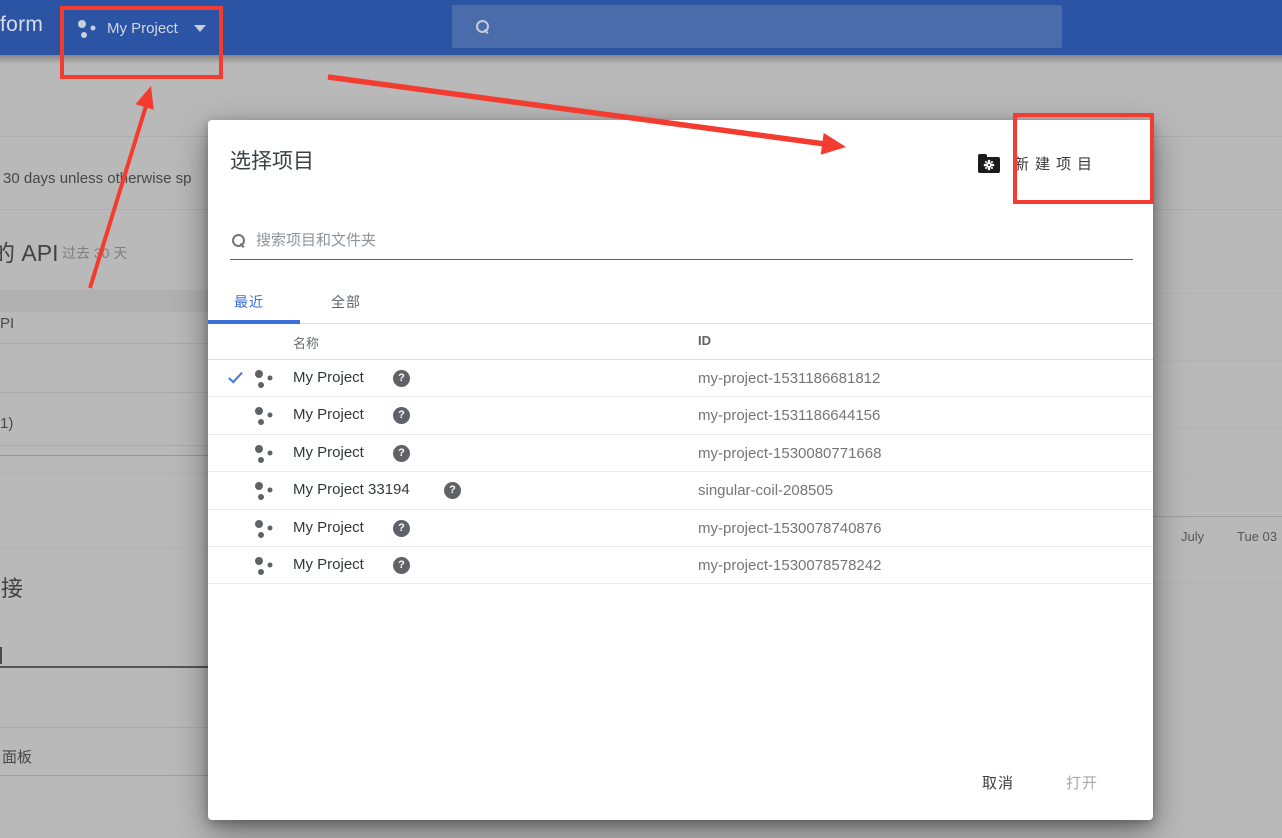  Describe the element at coordinates (766, 491) in the screenshot. I see `project-id: singular-coil-208505` at that location.